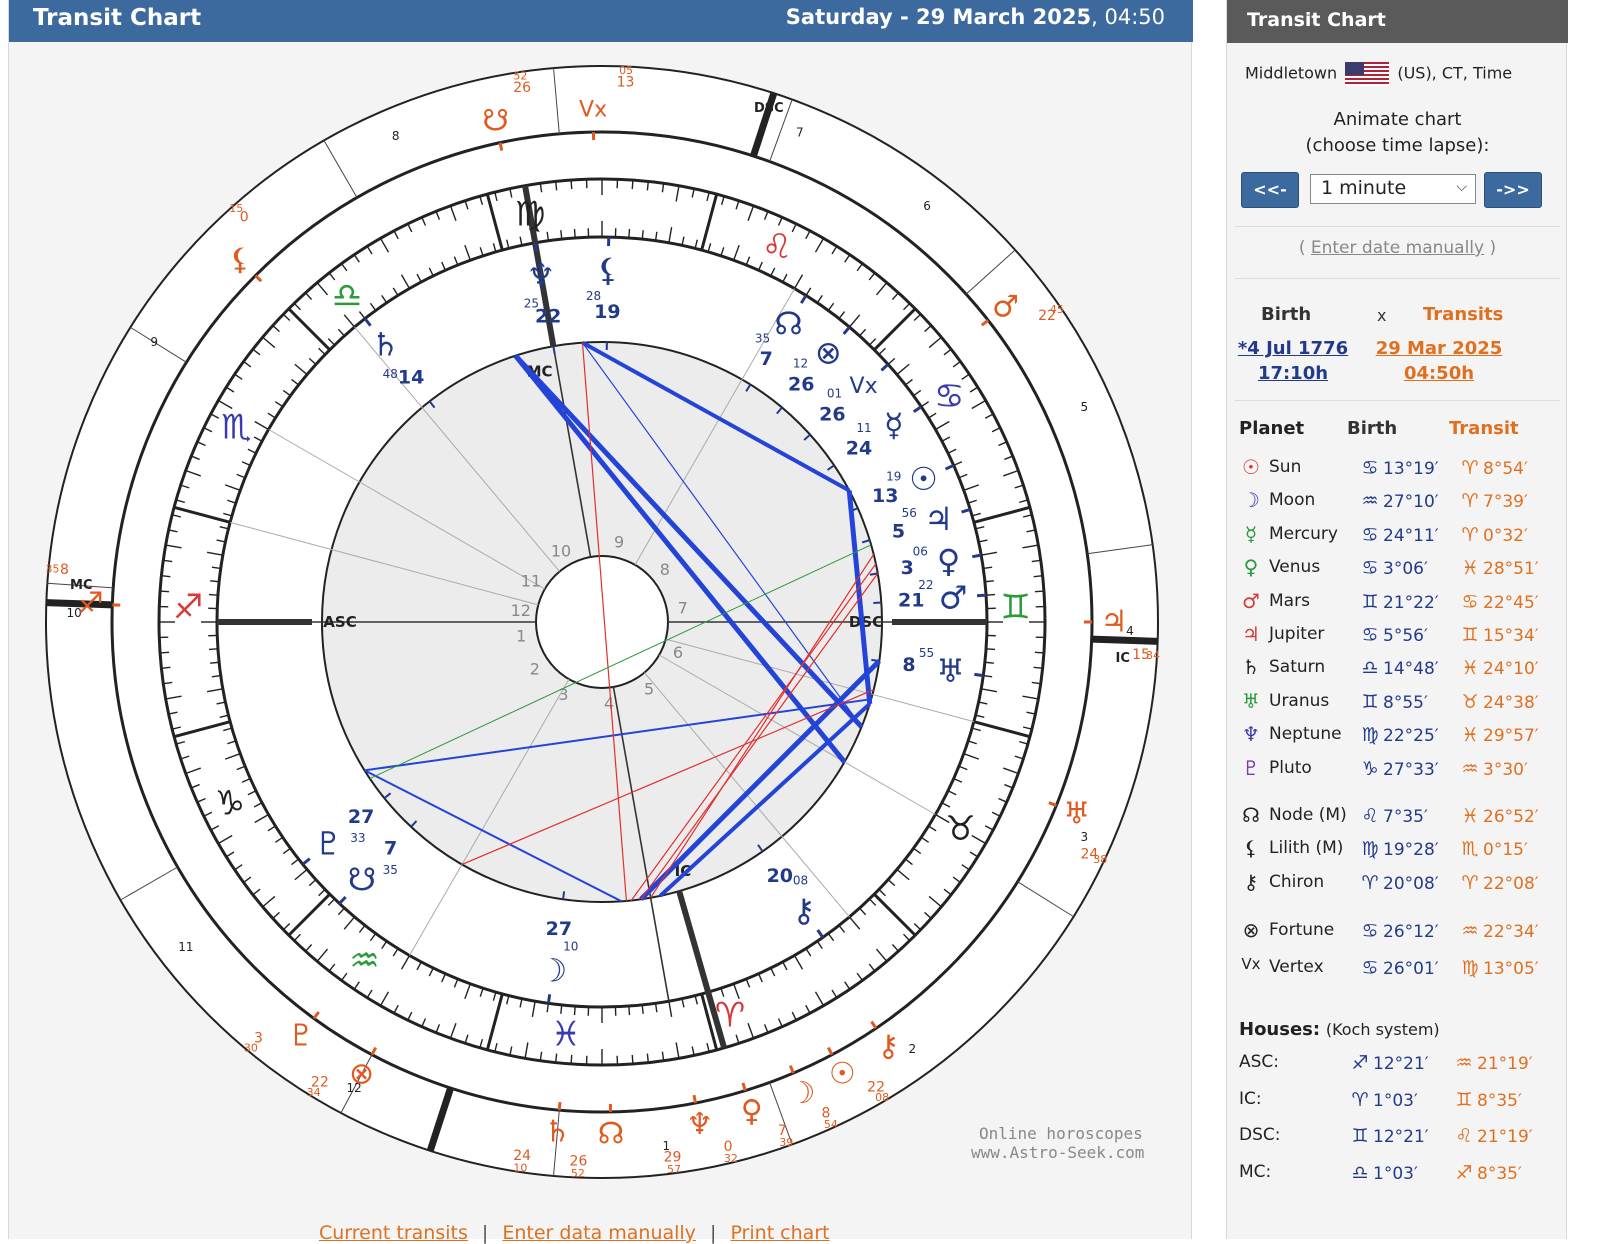  I want to click on watermark: Online horoscopes www.Astro-Seek.com, so click(1057, 1143).